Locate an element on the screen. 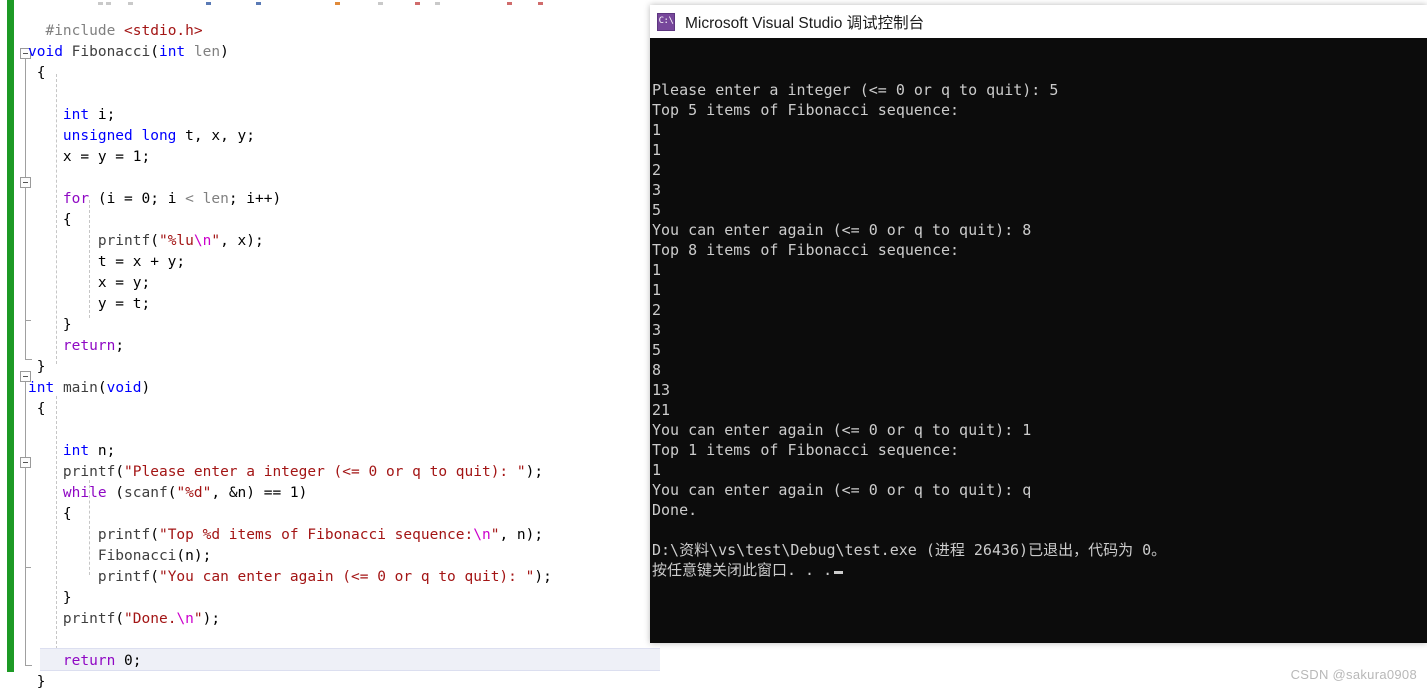  code-line: for (i = 0; i < len; i++) is located at coordinates (172, 199).